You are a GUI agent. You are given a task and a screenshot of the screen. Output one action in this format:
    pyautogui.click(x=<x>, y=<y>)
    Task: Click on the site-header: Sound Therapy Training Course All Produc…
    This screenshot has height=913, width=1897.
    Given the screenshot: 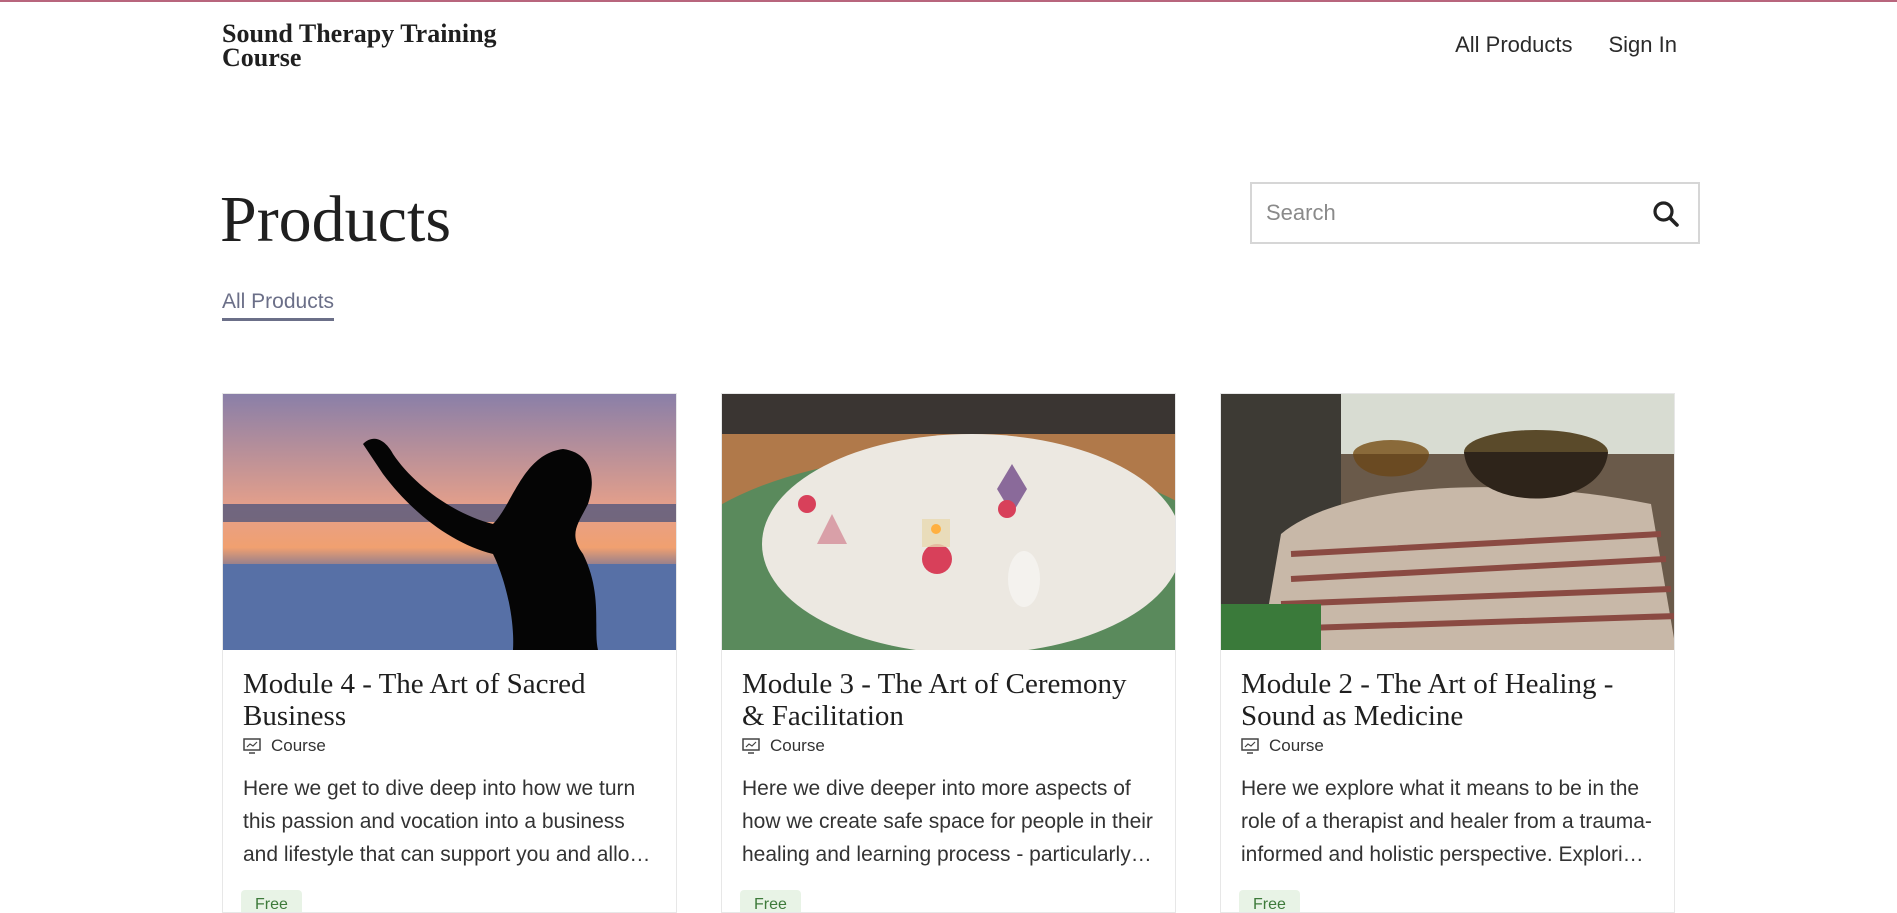 What is the action you would take?
    pyautogui.click(x=948, y=45)
    